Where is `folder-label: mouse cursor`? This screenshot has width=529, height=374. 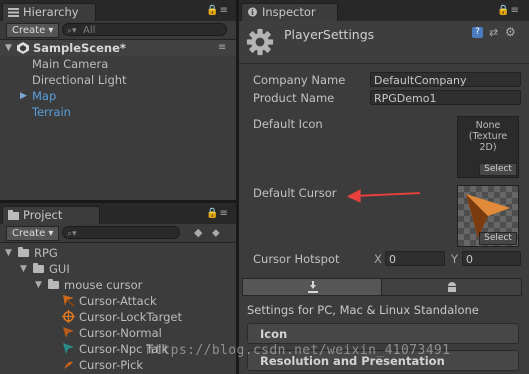
folder-label: mouse cursor is located at coordinates (103, 285).